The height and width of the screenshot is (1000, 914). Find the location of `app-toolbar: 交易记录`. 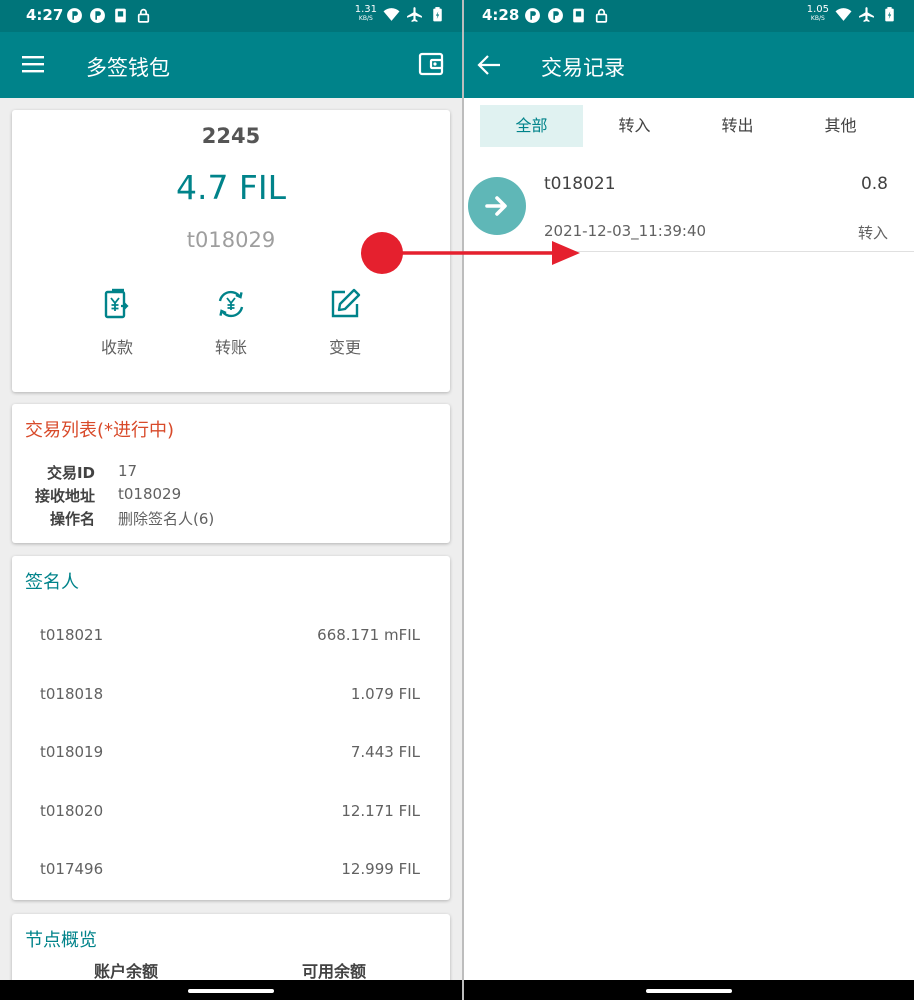

app-toolbar: 交易记录 is located at coordinates (689, 65).